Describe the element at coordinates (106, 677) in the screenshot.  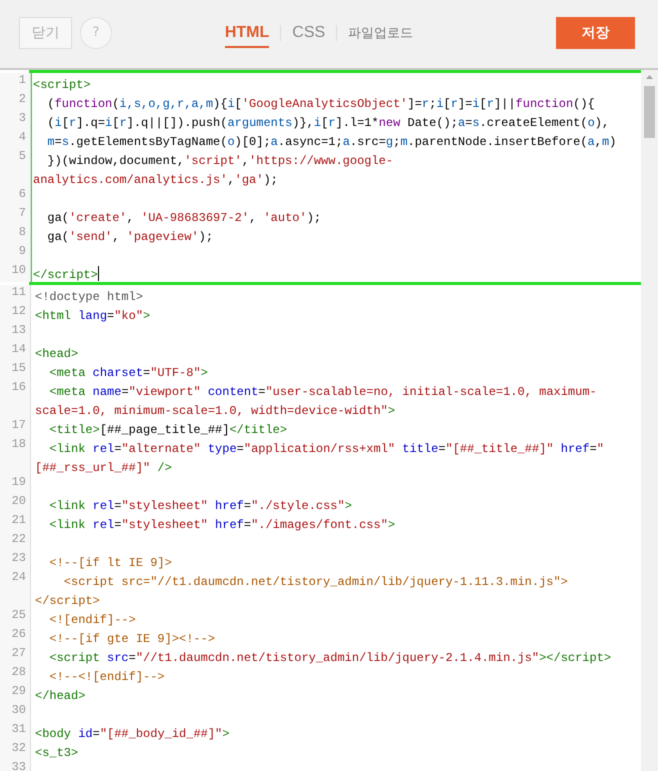
I see `code-line: <!--<![endif]-->` at that location.